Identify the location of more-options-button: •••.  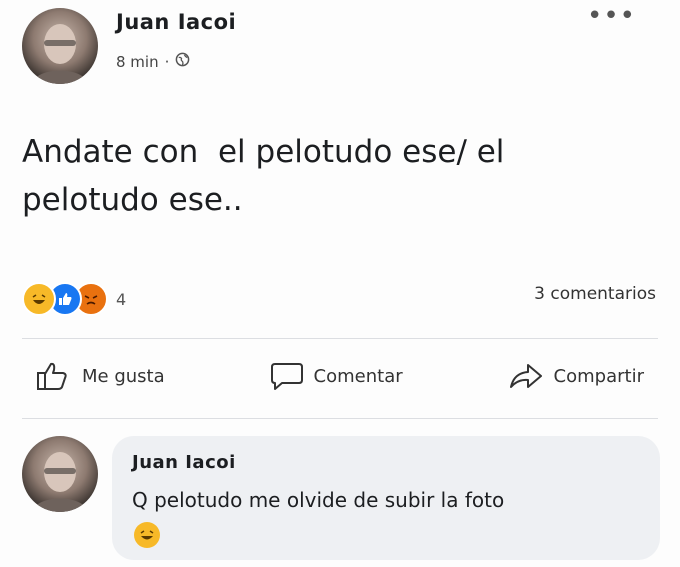
(611, 16).